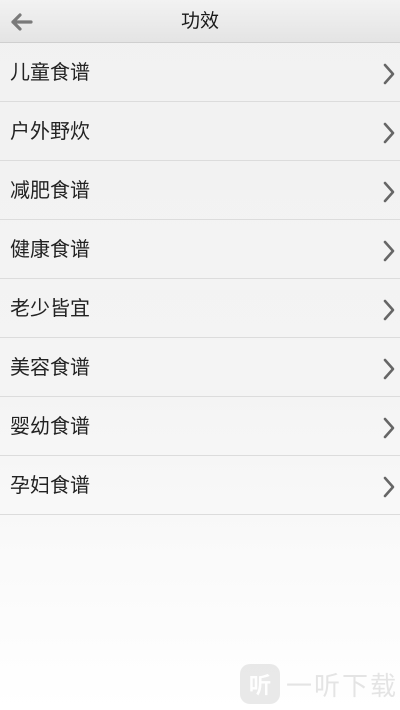  Describe the element at coordinates (50, 426) in the screenshot. I see `list-item-label: 婴幼食谱` at that location.